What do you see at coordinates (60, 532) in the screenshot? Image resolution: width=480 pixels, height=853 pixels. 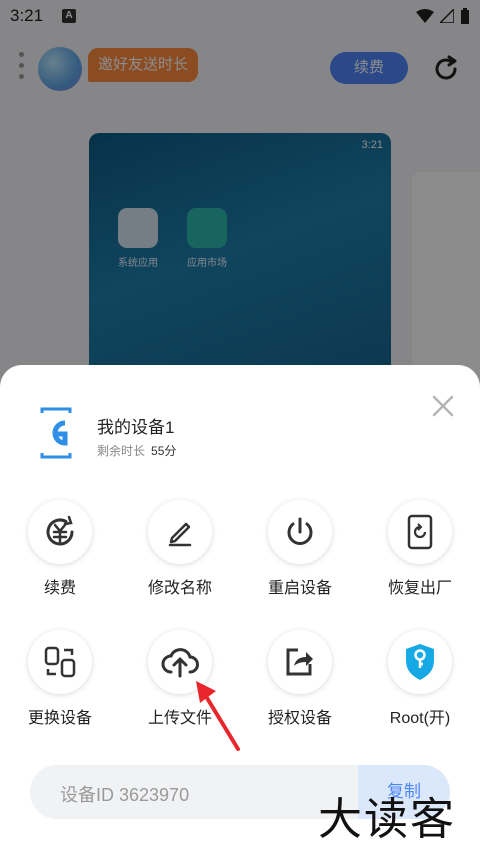 I see `renew-icon` at bounding box center [60, 532].